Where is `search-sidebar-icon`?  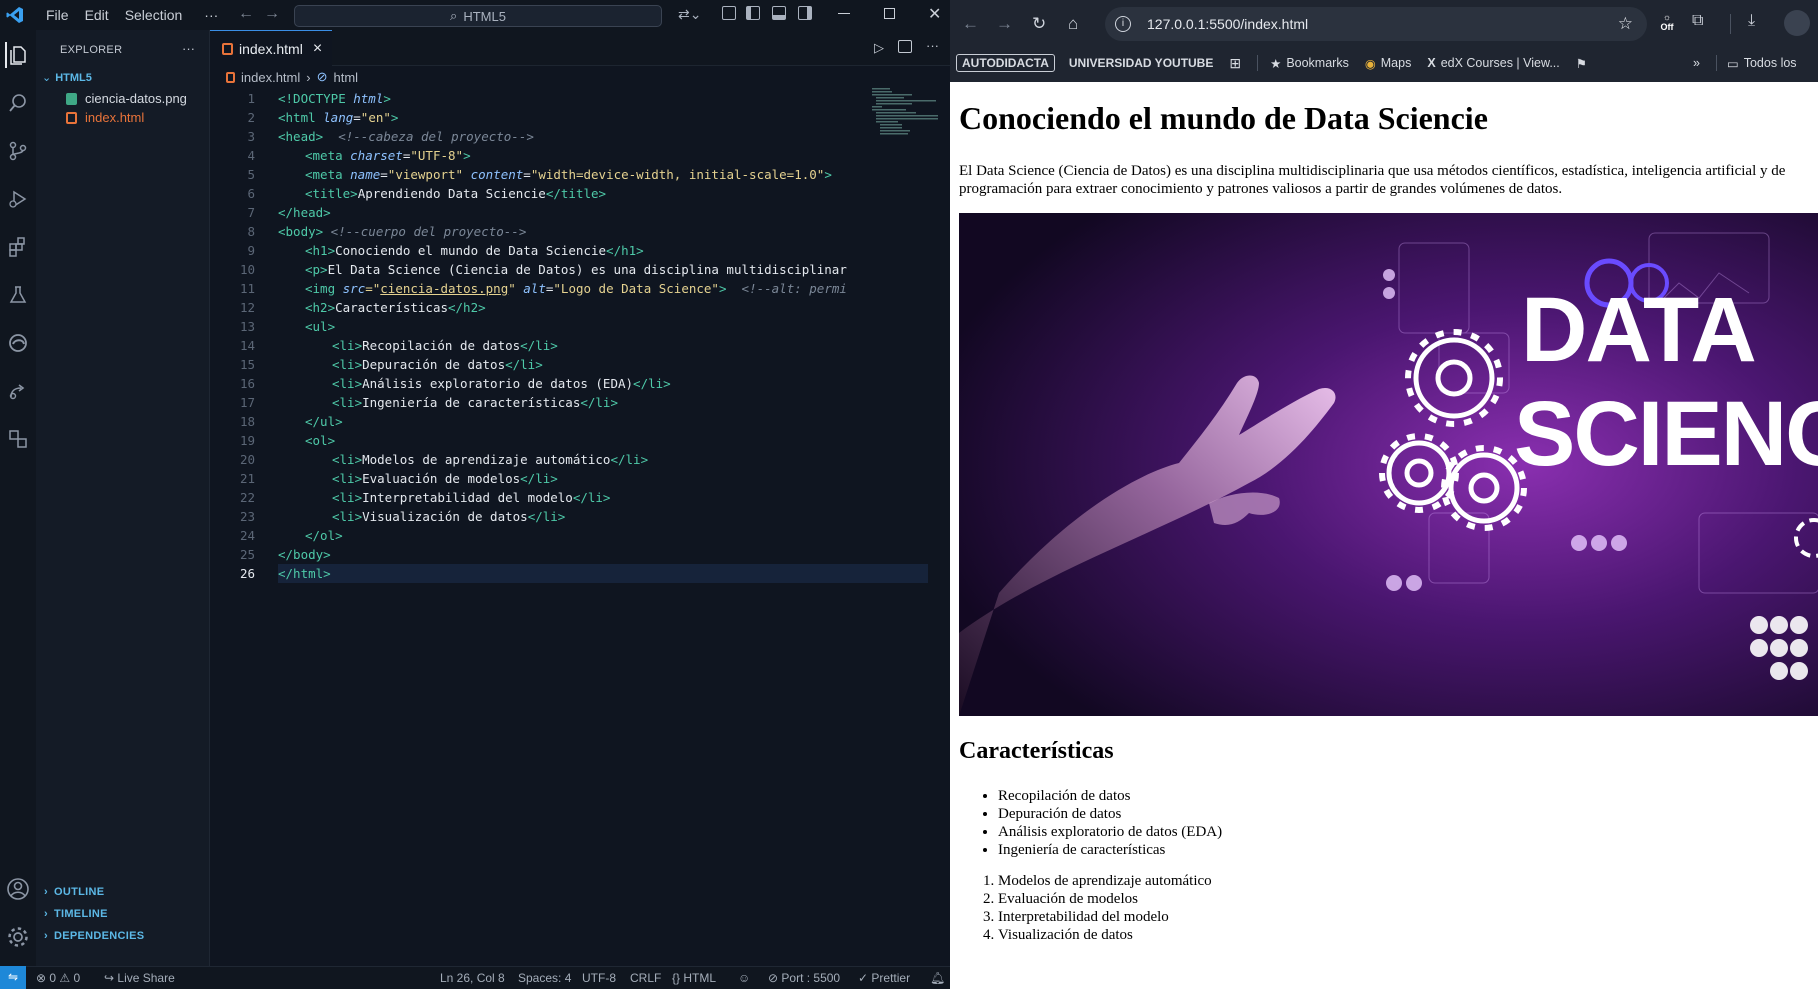
search-sidebar-icon is located at coordinates (18, 103).